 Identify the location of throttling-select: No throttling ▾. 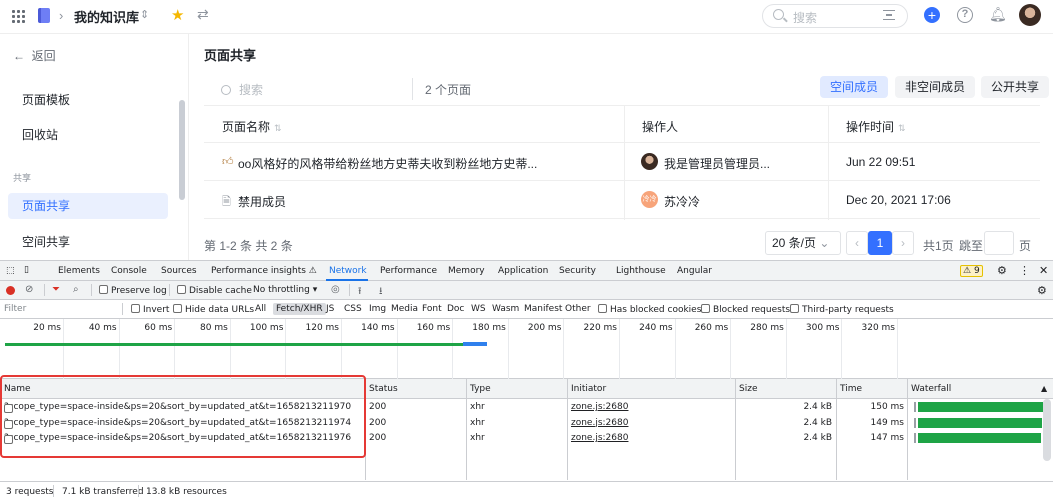
(285, 290).